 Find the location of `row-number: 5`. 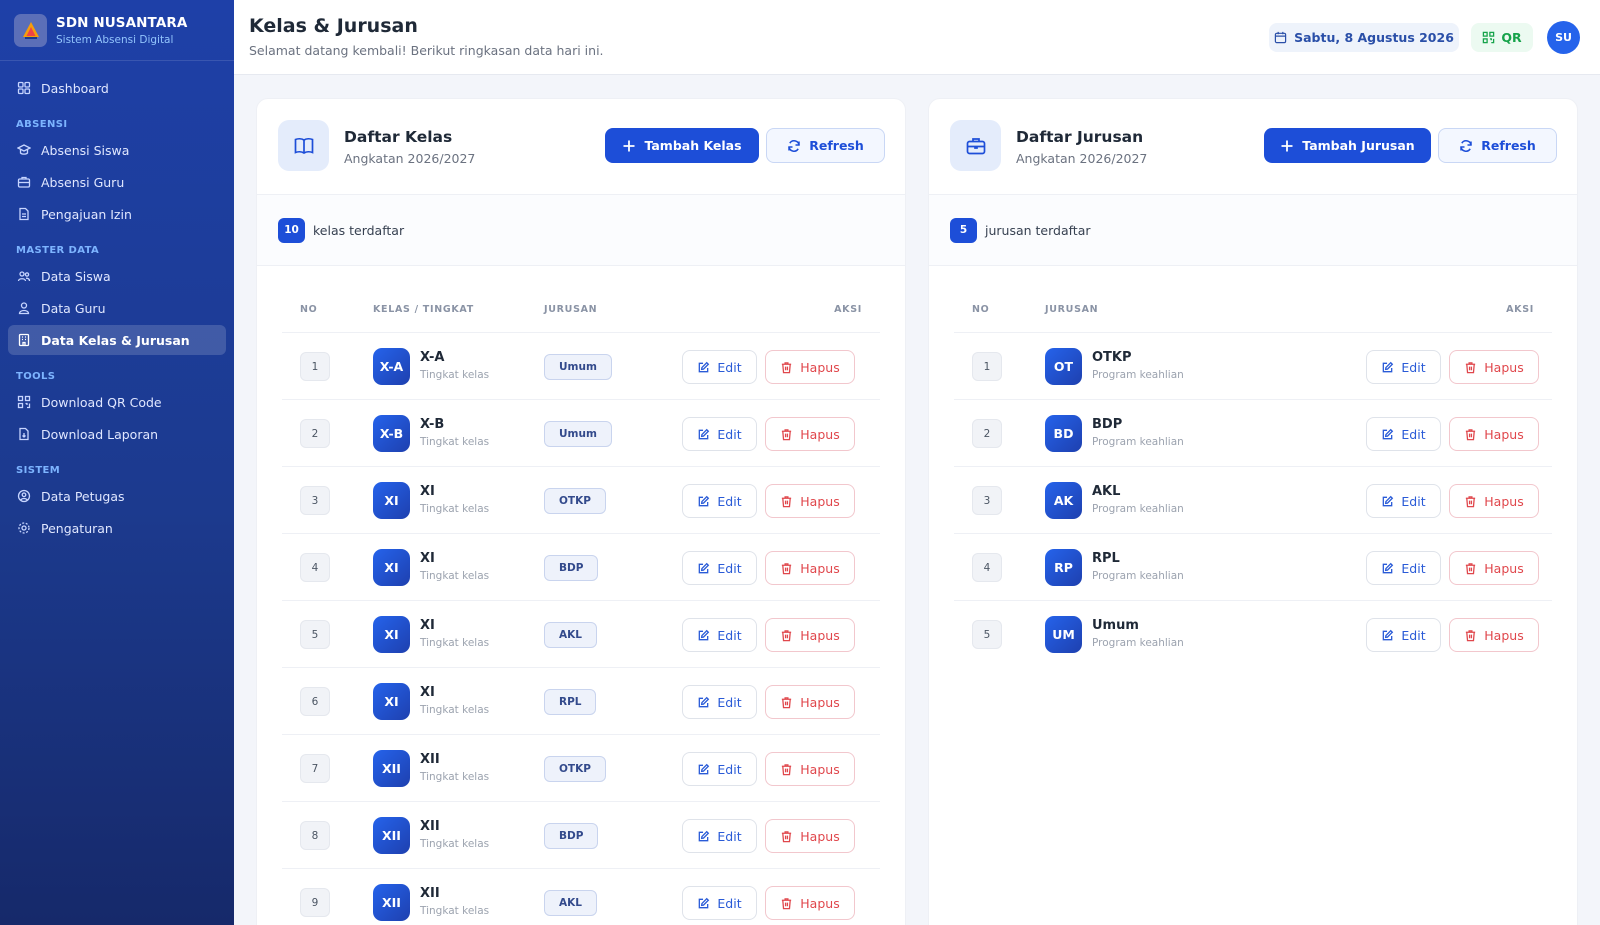

row-number: 5 is located at coordinates (987, 634).